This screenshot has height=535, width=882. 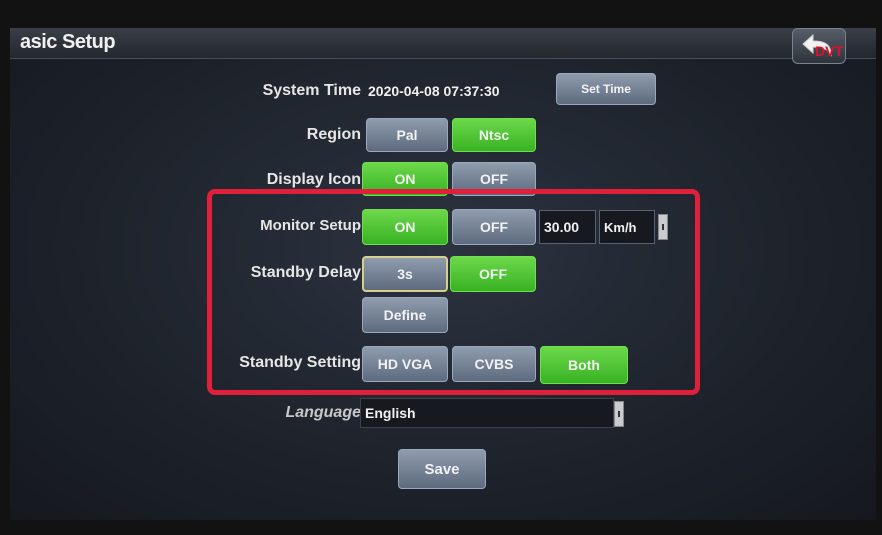 I want to click on region-ntsc-button: Ntsc, so click(x=494, y=135).